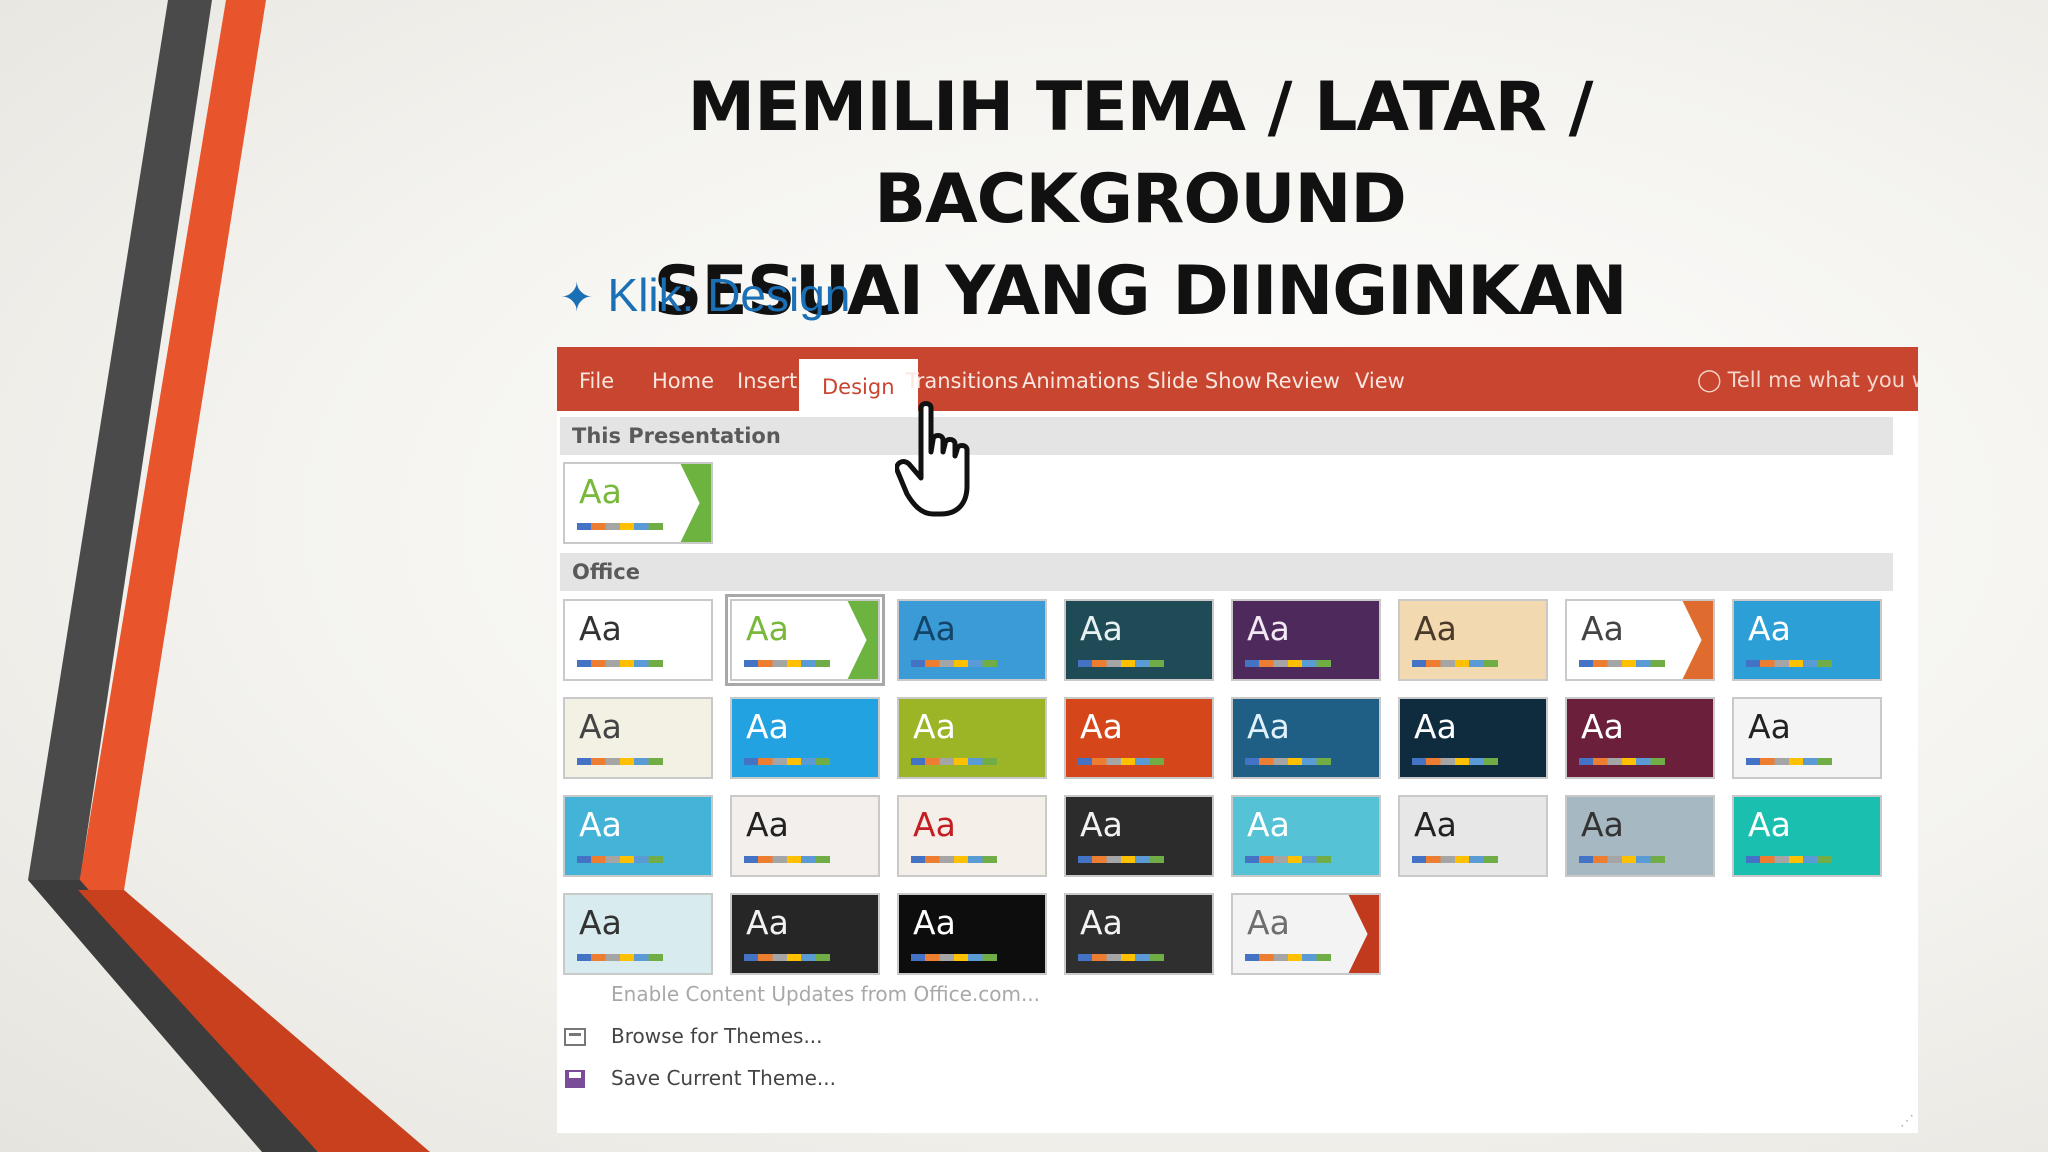 This screenshot has height=1152, width=2048. I want to click on tab-view: View, so click(1380, 381).